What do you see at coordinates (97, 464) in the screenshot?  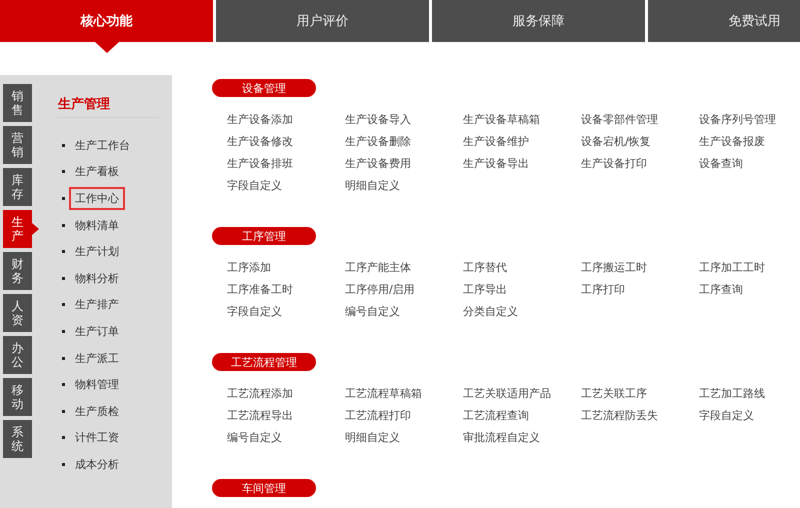 I see `submenu-item: 成本分析` at bounding box center [97, 464].